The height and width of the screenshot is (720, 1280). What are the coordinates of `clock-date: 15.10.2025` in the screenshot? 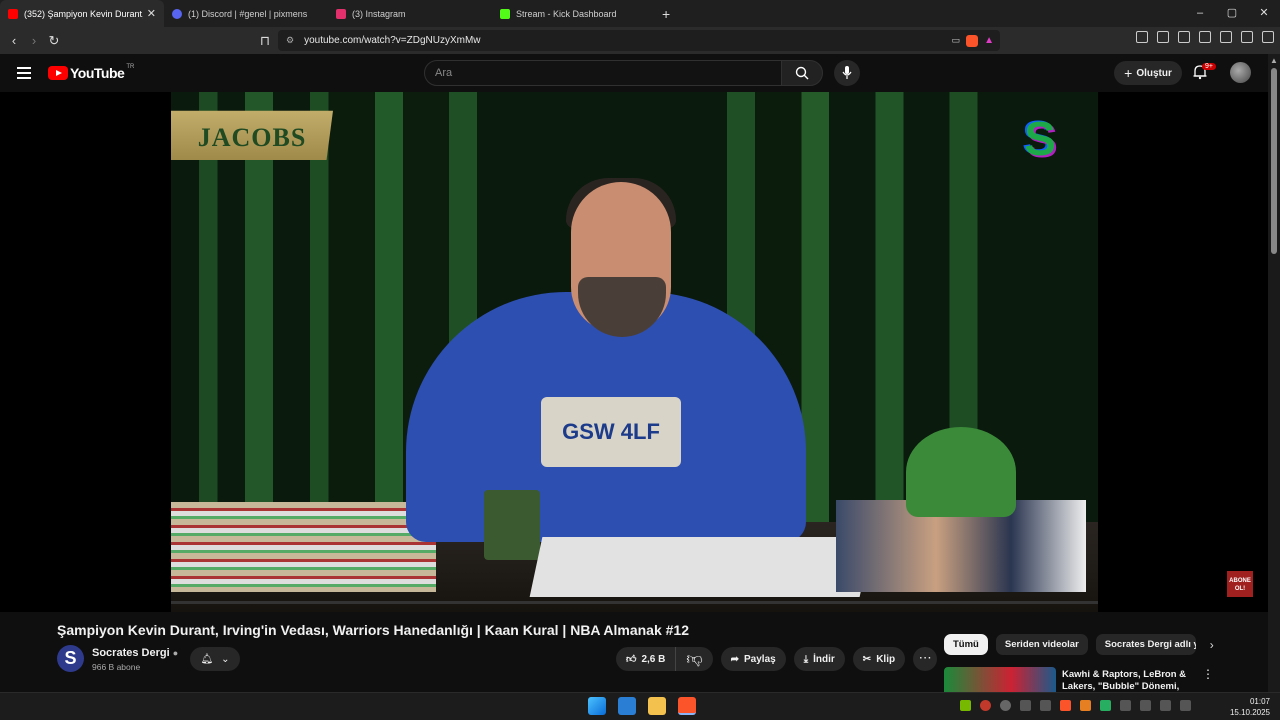 It's located at (1249, 712).